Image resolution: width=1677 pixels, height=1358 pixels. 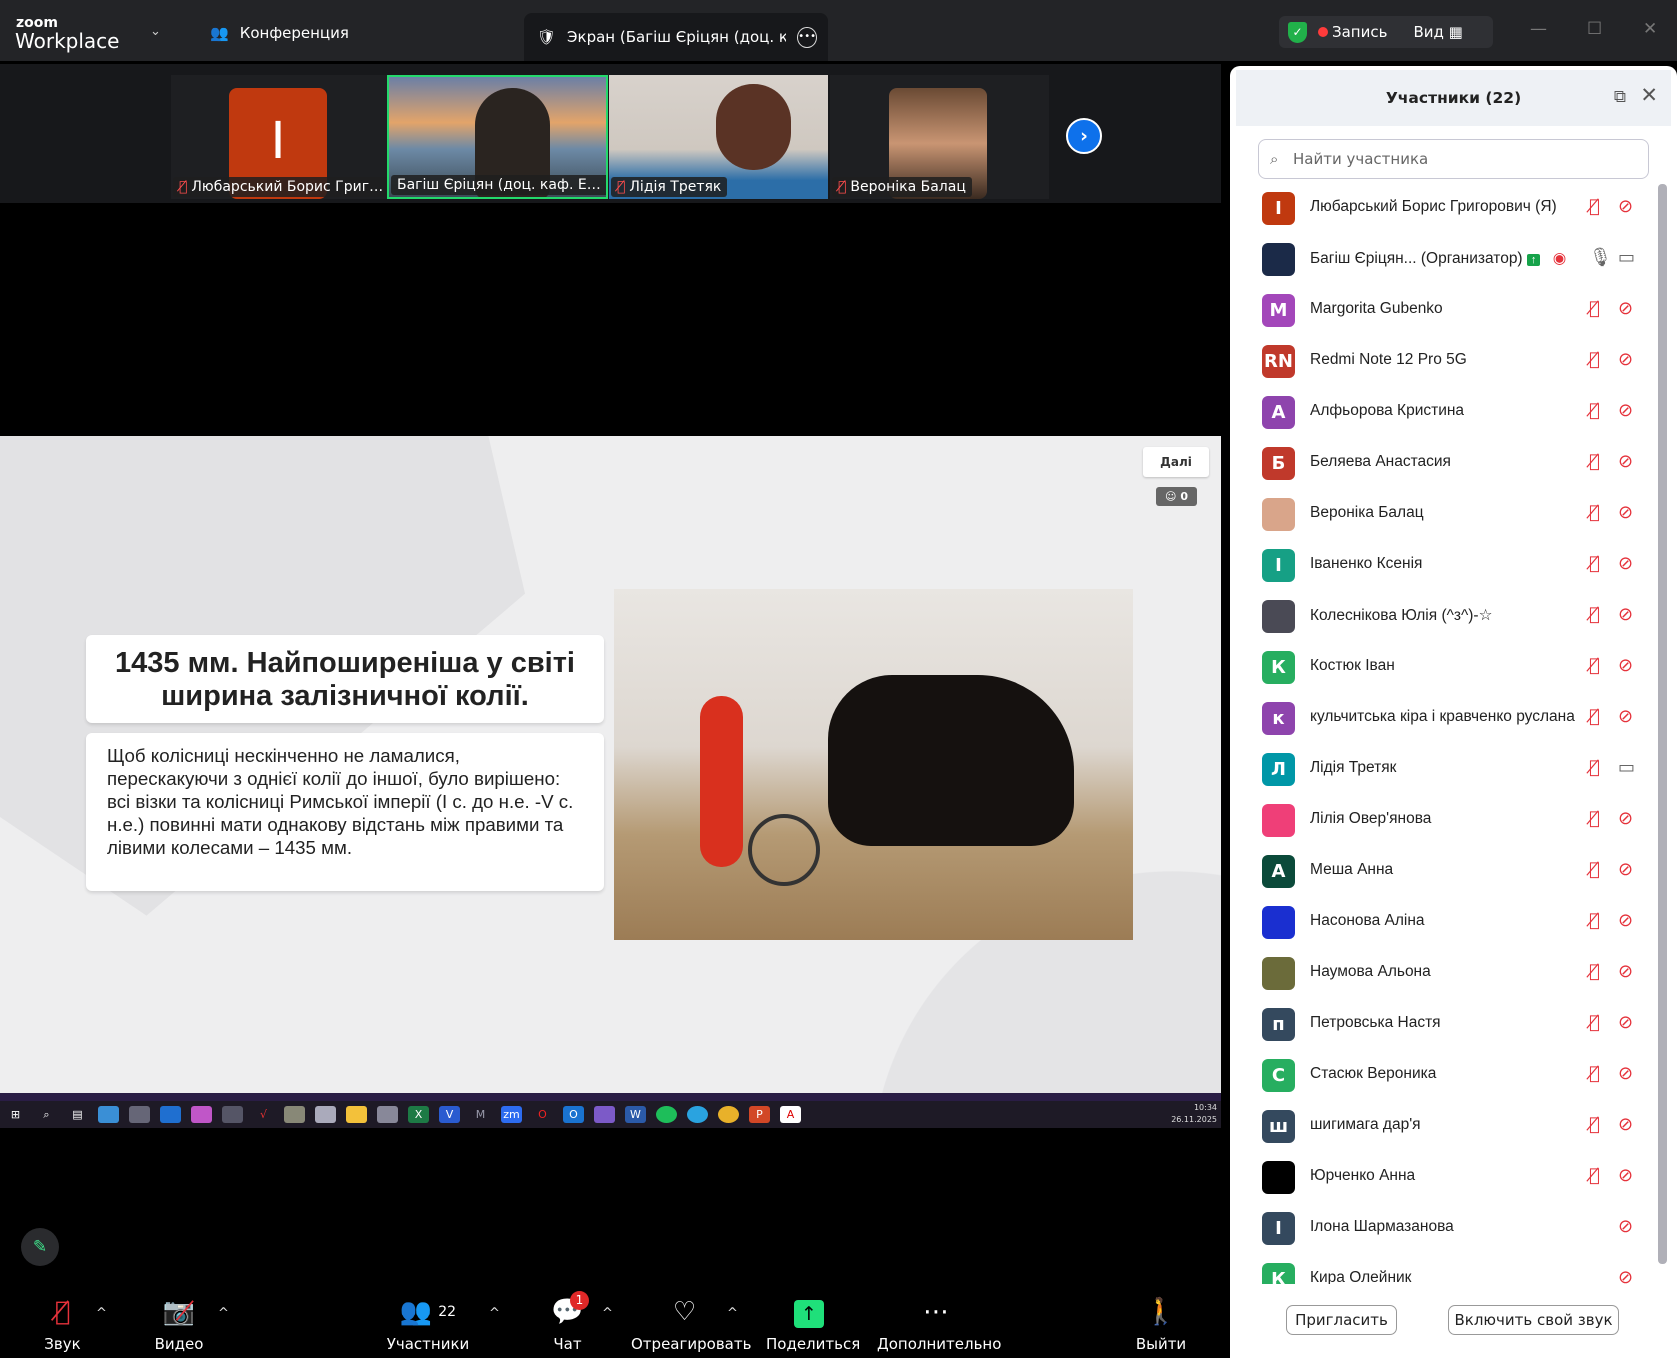 I want to click on participant-row: Наумова Альона 🎙̸ ⊘, so click(x=1444, y=974).